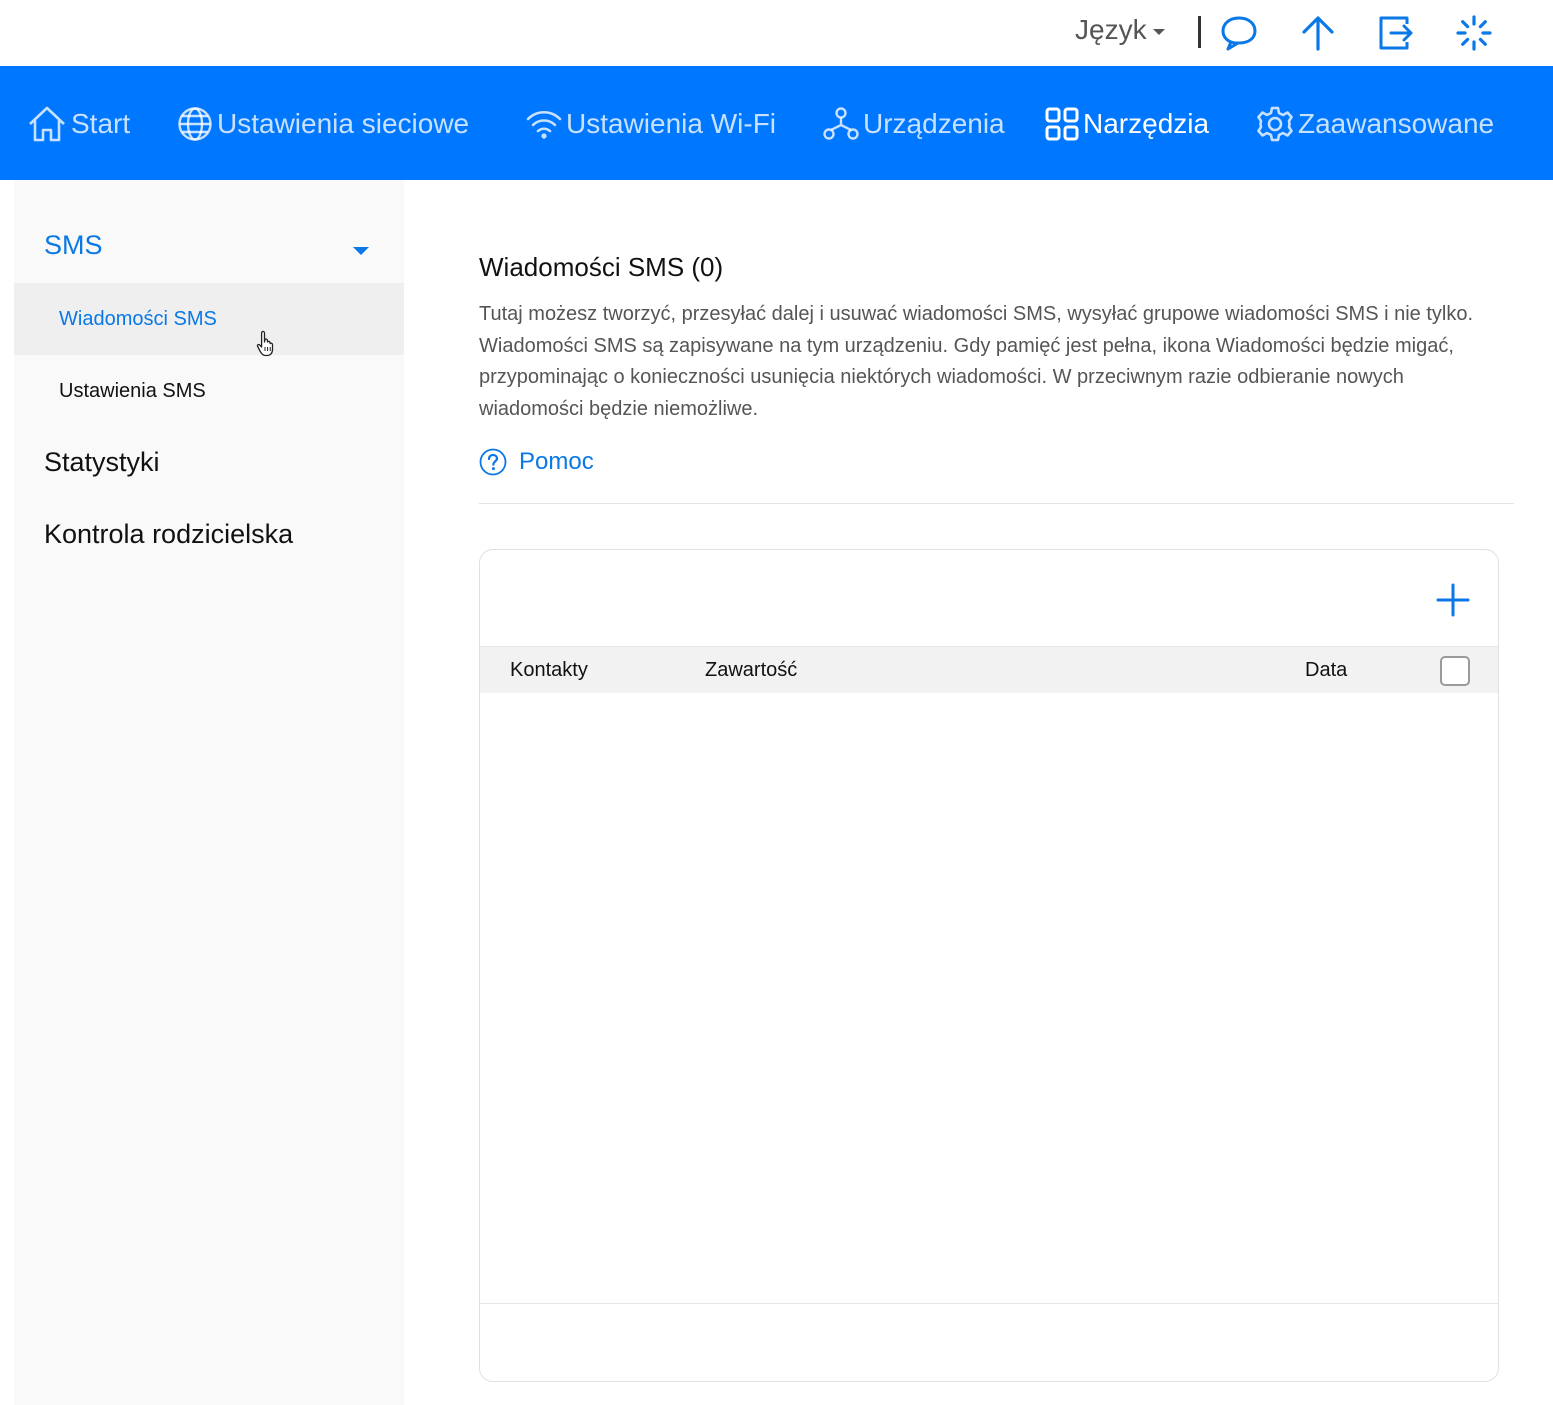  What do you see at coordinates (195, 124) in the screenshot?
I see `globe-icon` at bounding box center [195, 124].